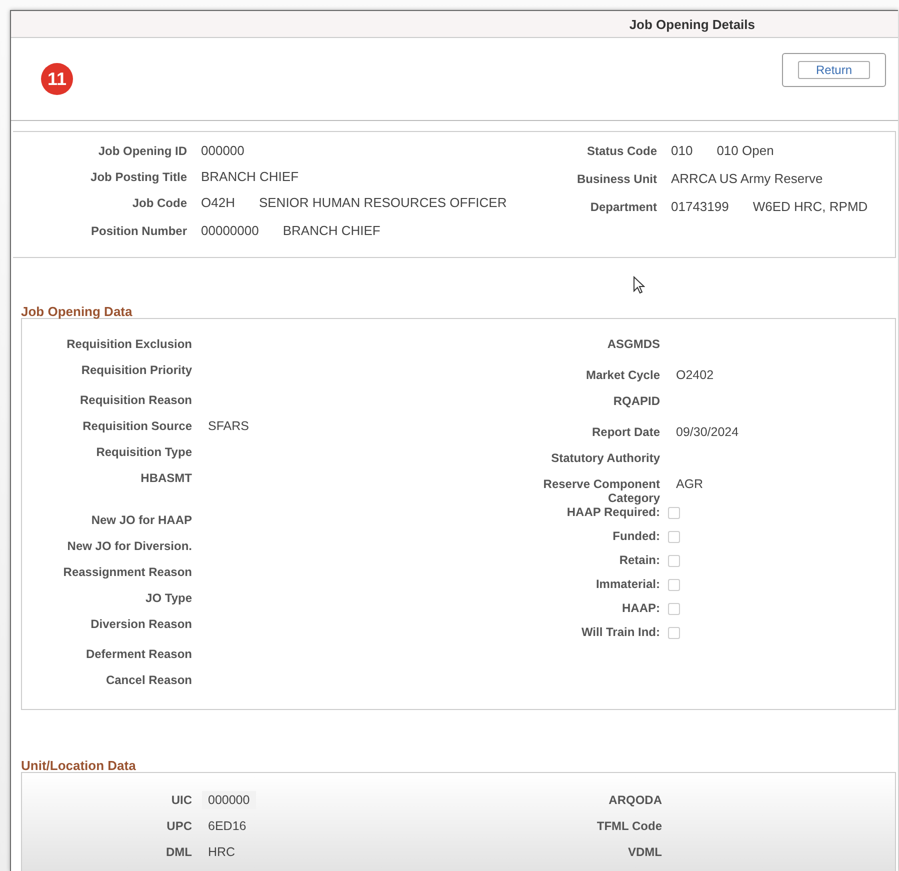  I want to click on field-label: ARQODA, so click(635, 800).